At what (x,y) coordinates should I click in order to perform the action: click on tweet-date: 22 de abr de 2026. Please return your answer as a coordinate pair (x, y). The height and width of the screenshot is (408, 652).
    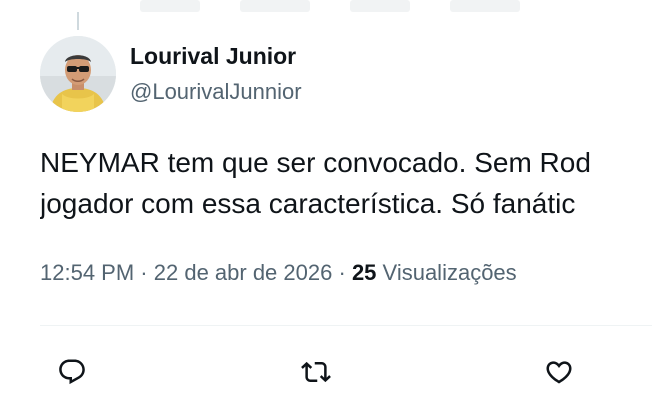
    Looking at the image, I should click on (243, 272).